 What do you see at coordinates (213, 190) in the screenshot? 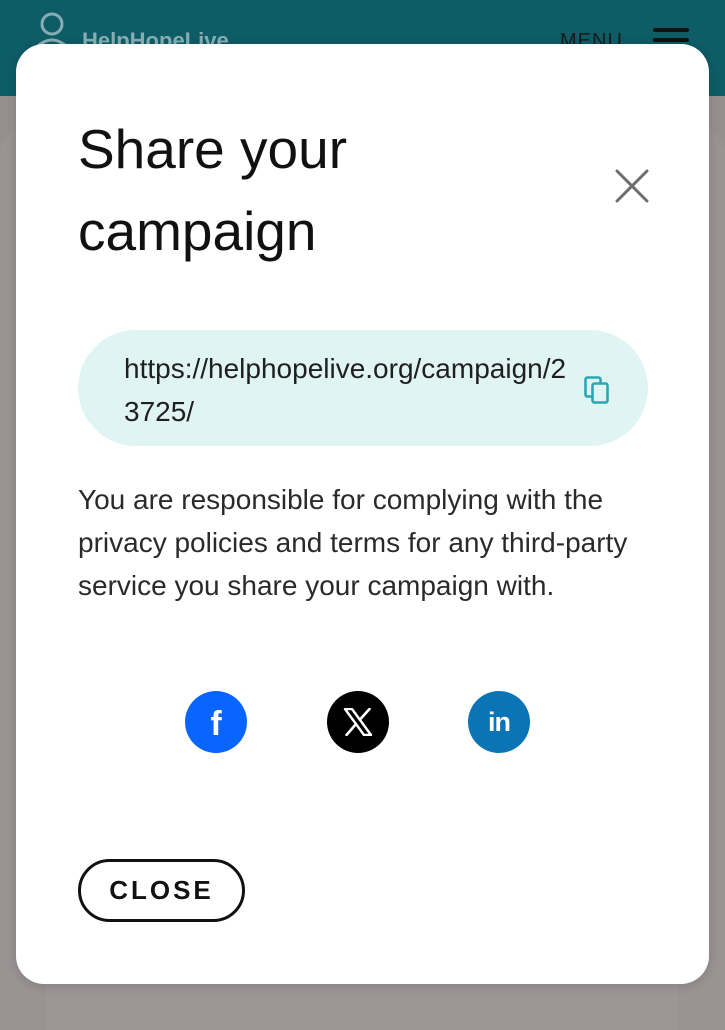
I see `modal-title: Share your campaign` at bounding box center [213, 190].